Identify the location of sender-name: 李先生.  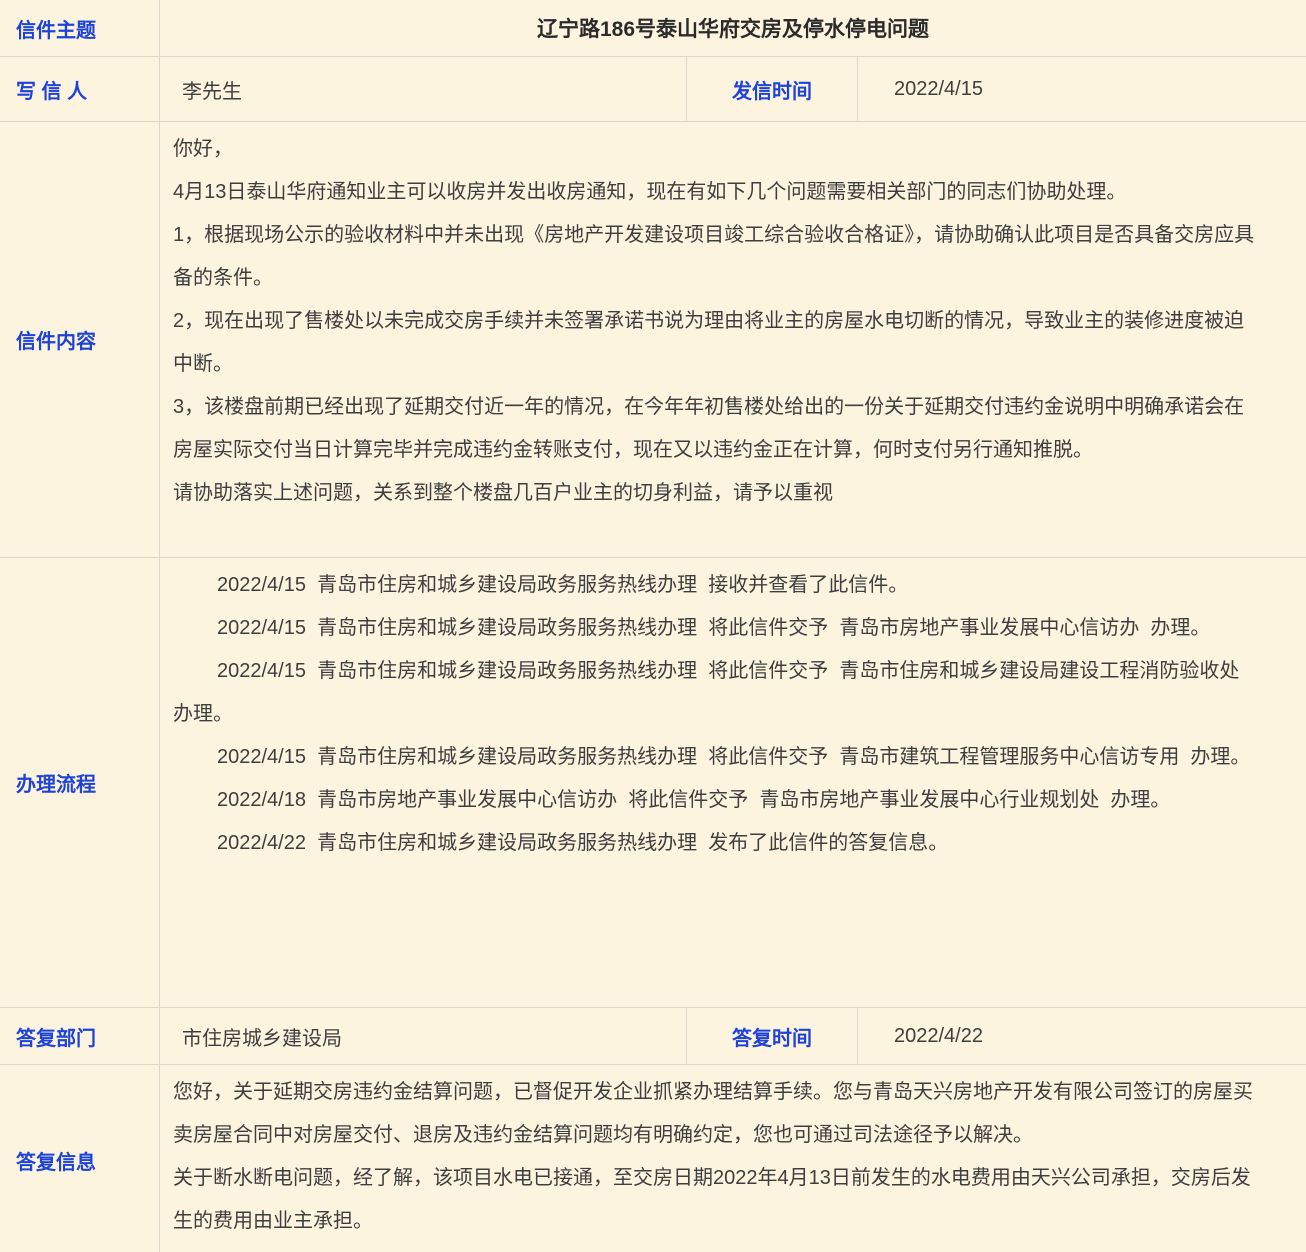
(423, 89).